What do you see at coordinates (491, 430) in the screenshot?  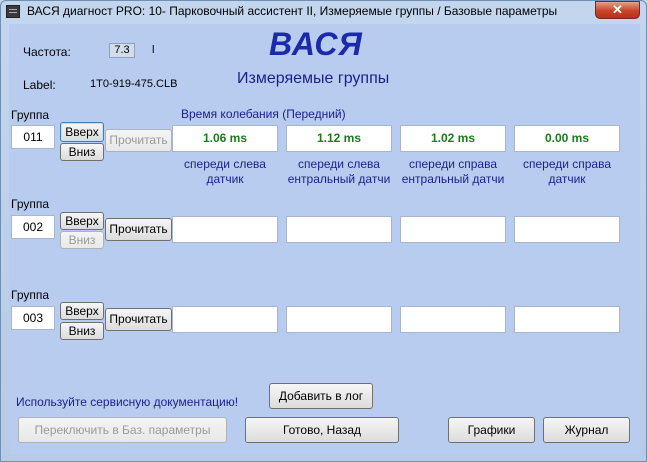 I see `graphs-button: Графики` at bounding box center [491, 430].